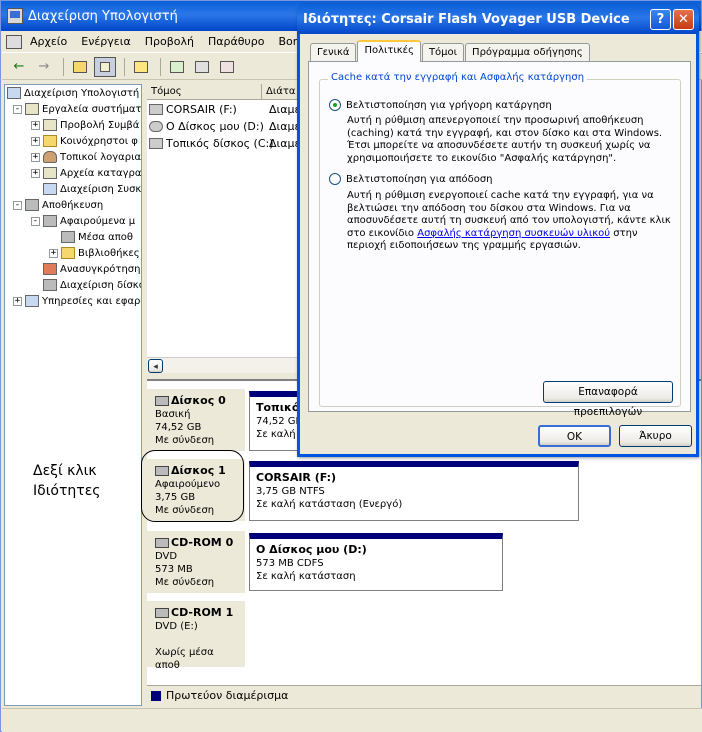  What do you see at coordinates (196, 562) in the screenshot?
I see `disk-label: CD-ROM 0 DVD 573 MB Με σύνδεση` at bounding box center [196, 562].